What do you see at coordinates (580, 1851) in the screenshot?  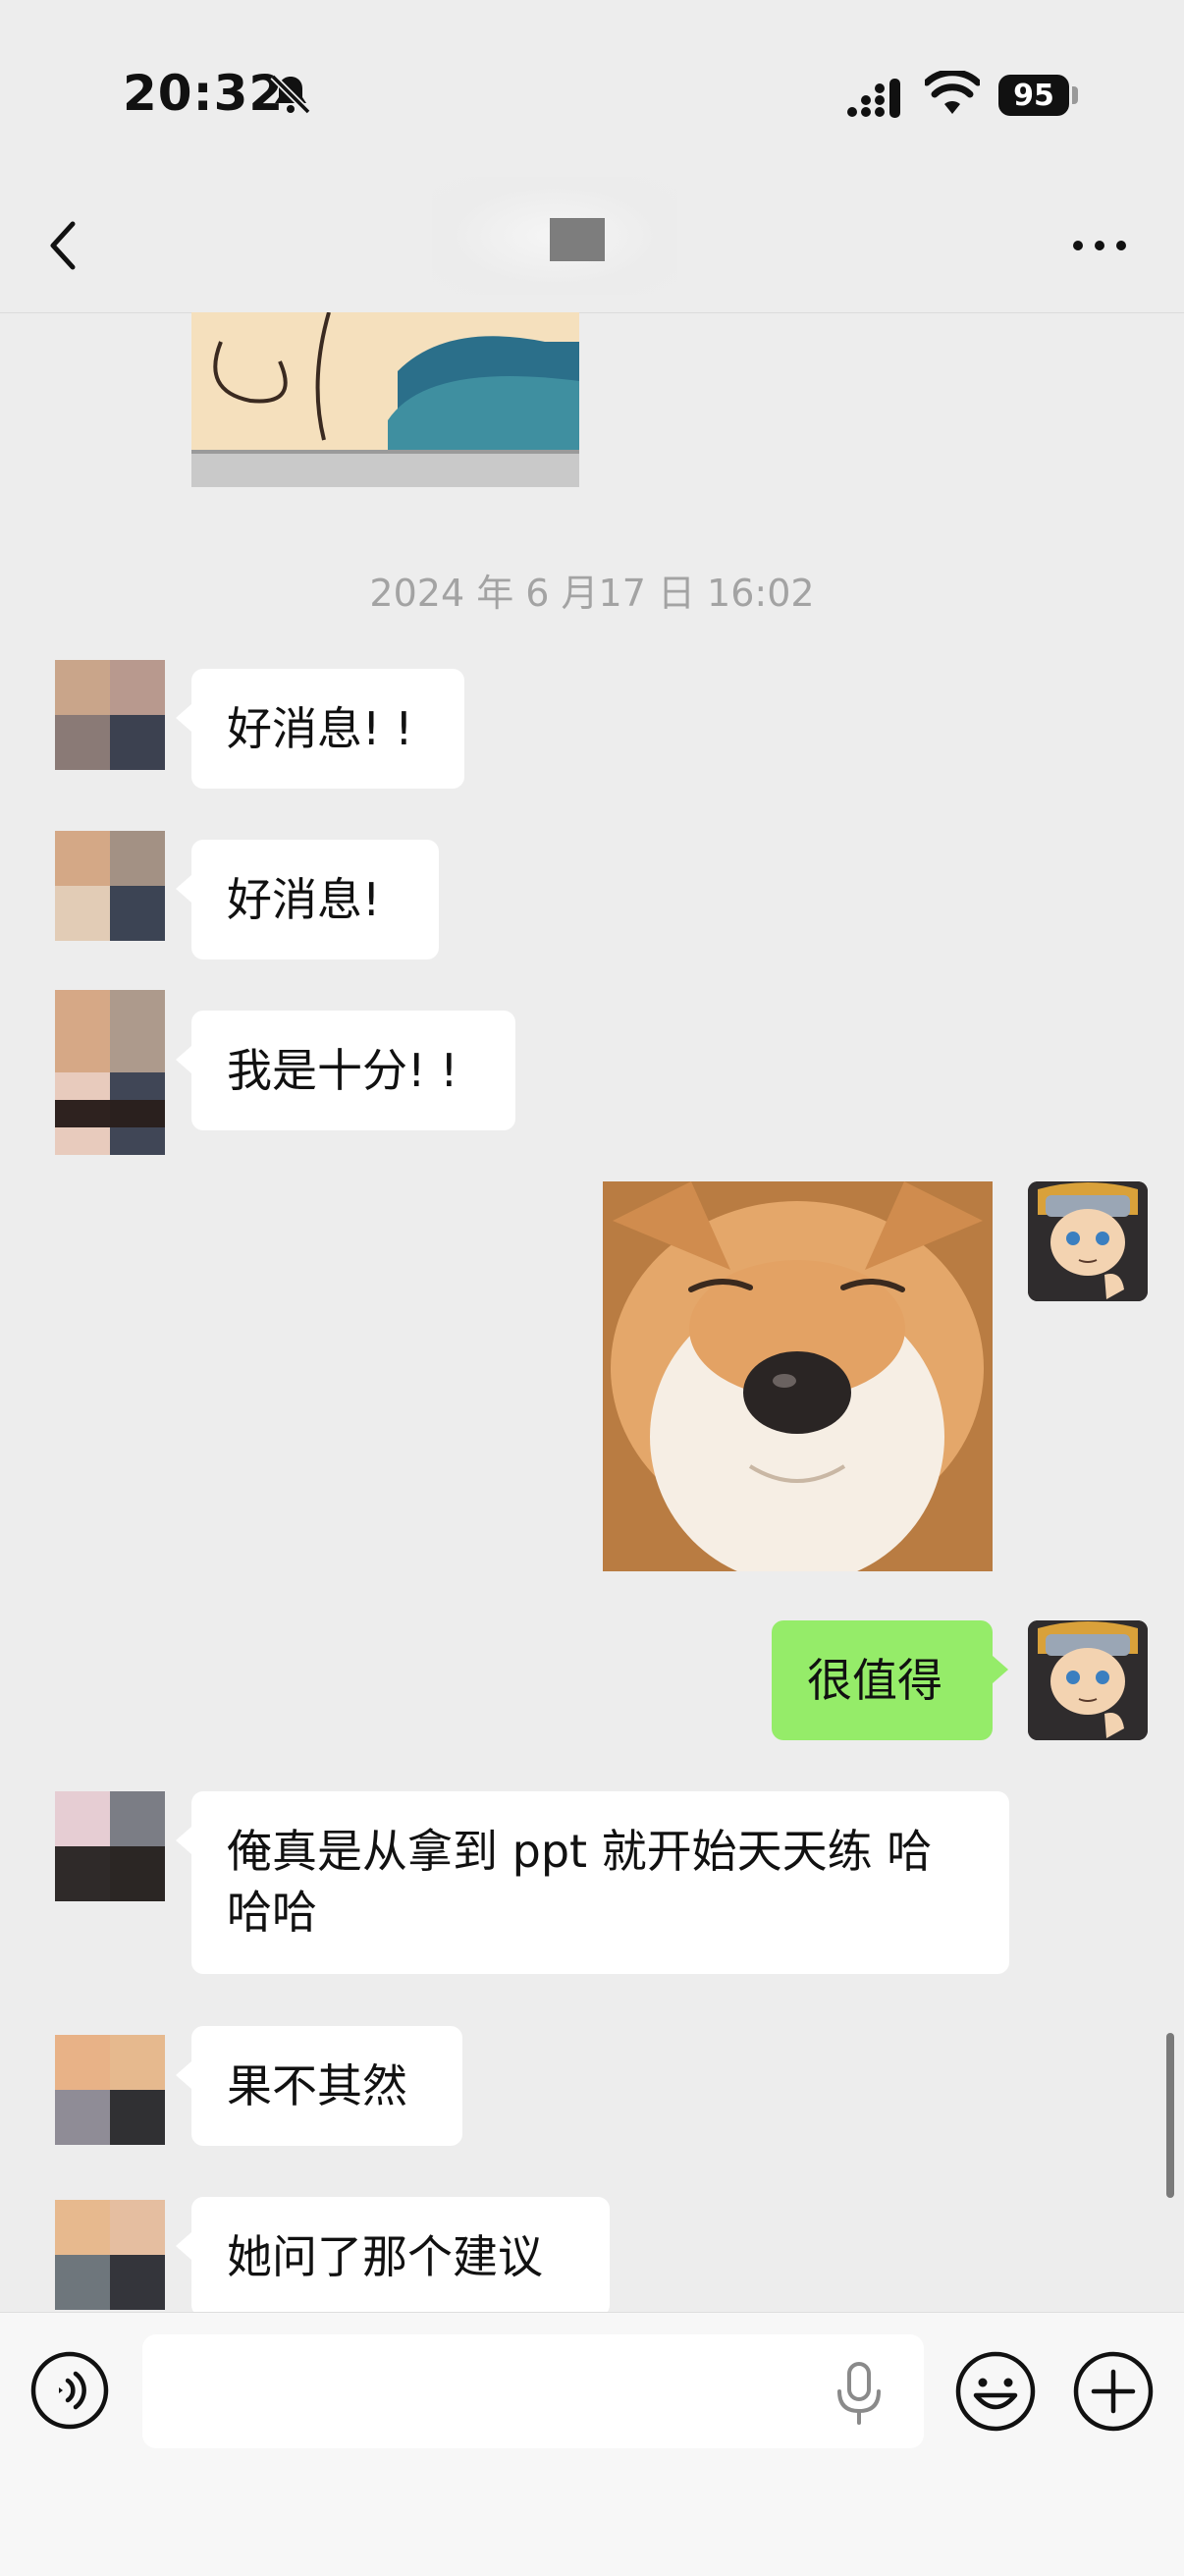 I see `message-text-line-1: 俺真是从拿到 ppt 就开始天天练 哈` at bounding box center [580, 1851].